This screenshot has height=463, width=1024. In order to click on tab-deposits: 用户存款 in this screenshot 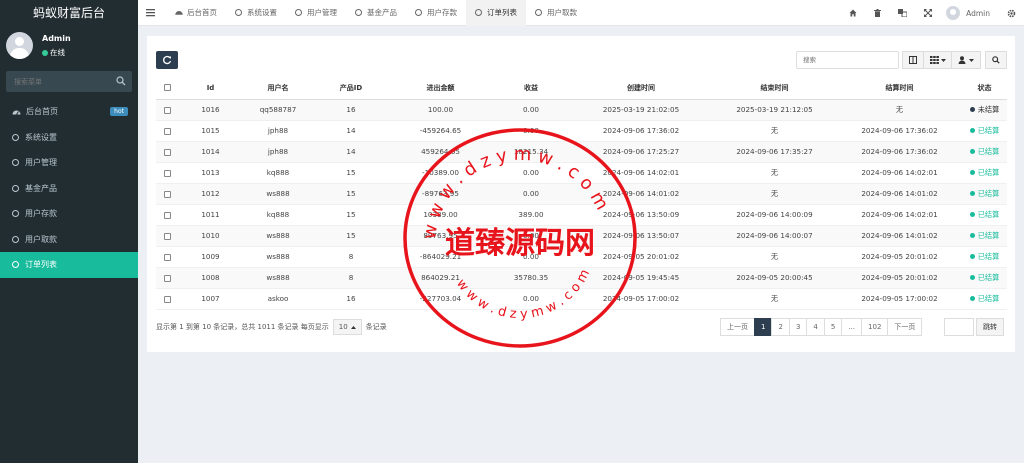, I will do `click(436, 13)`.